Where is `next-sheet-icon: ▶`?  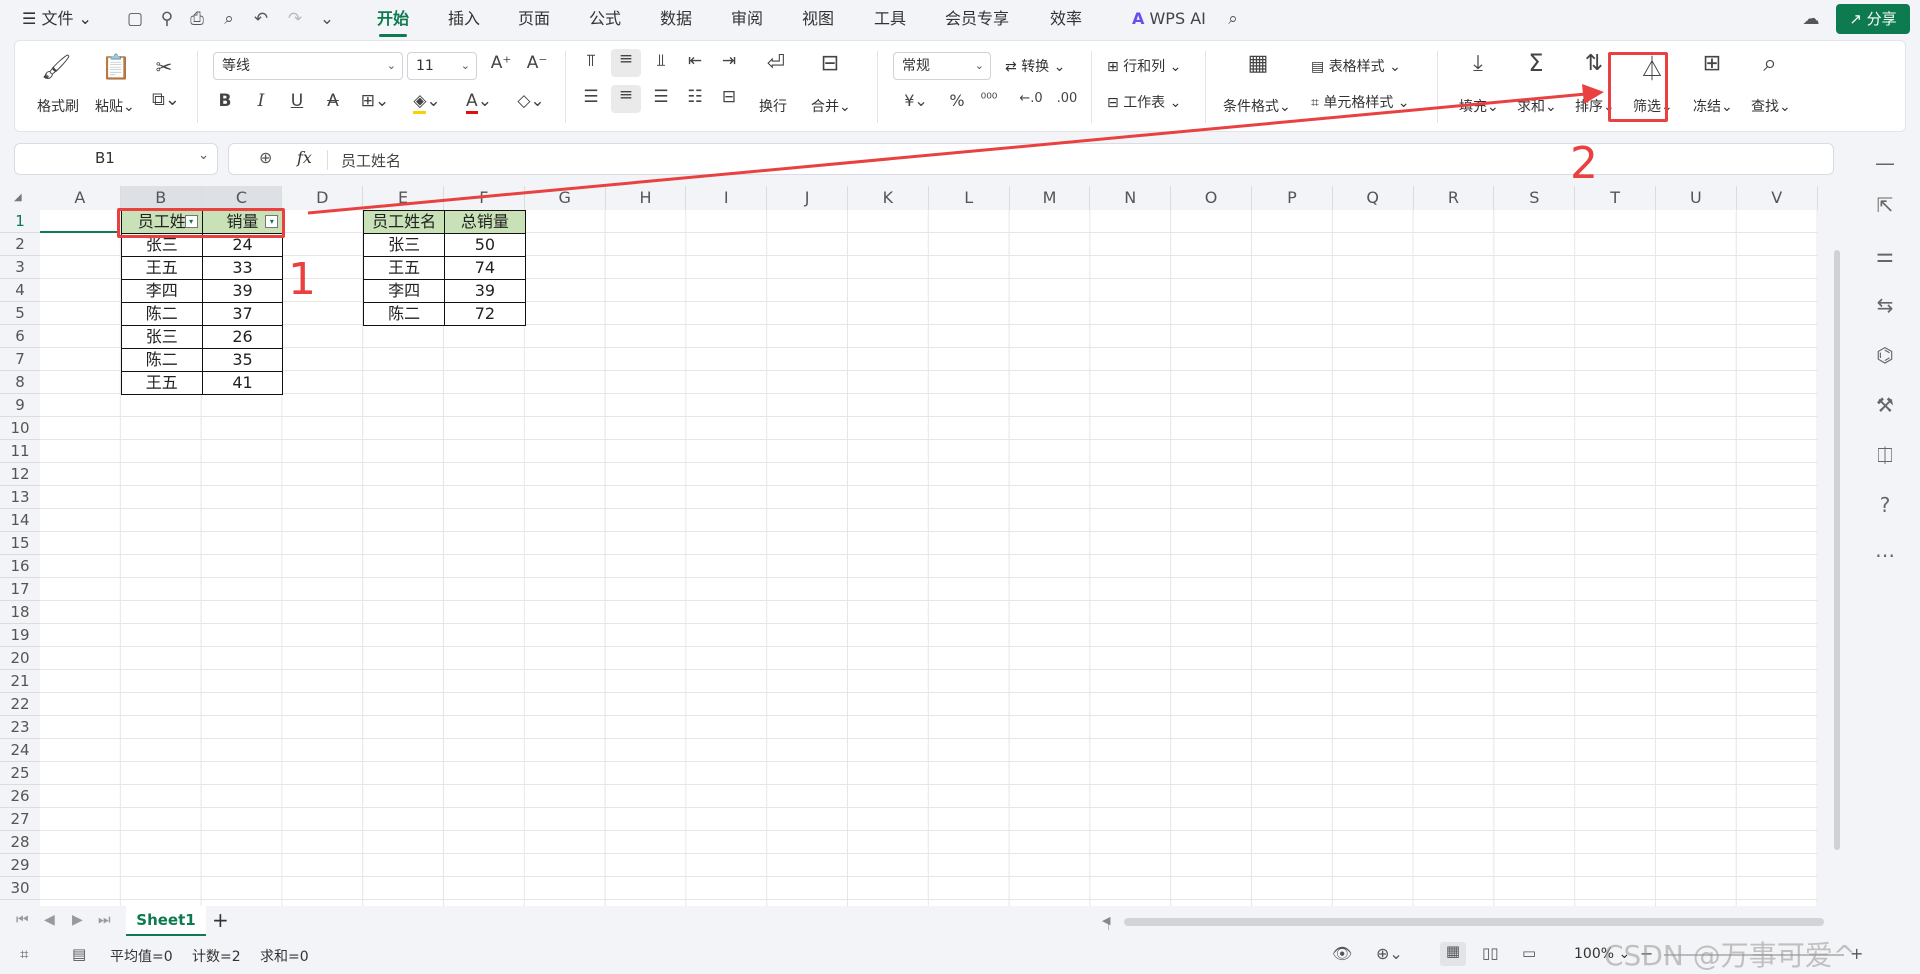
next-sheet-icon: ▶ is located at coordinates (77, 920).